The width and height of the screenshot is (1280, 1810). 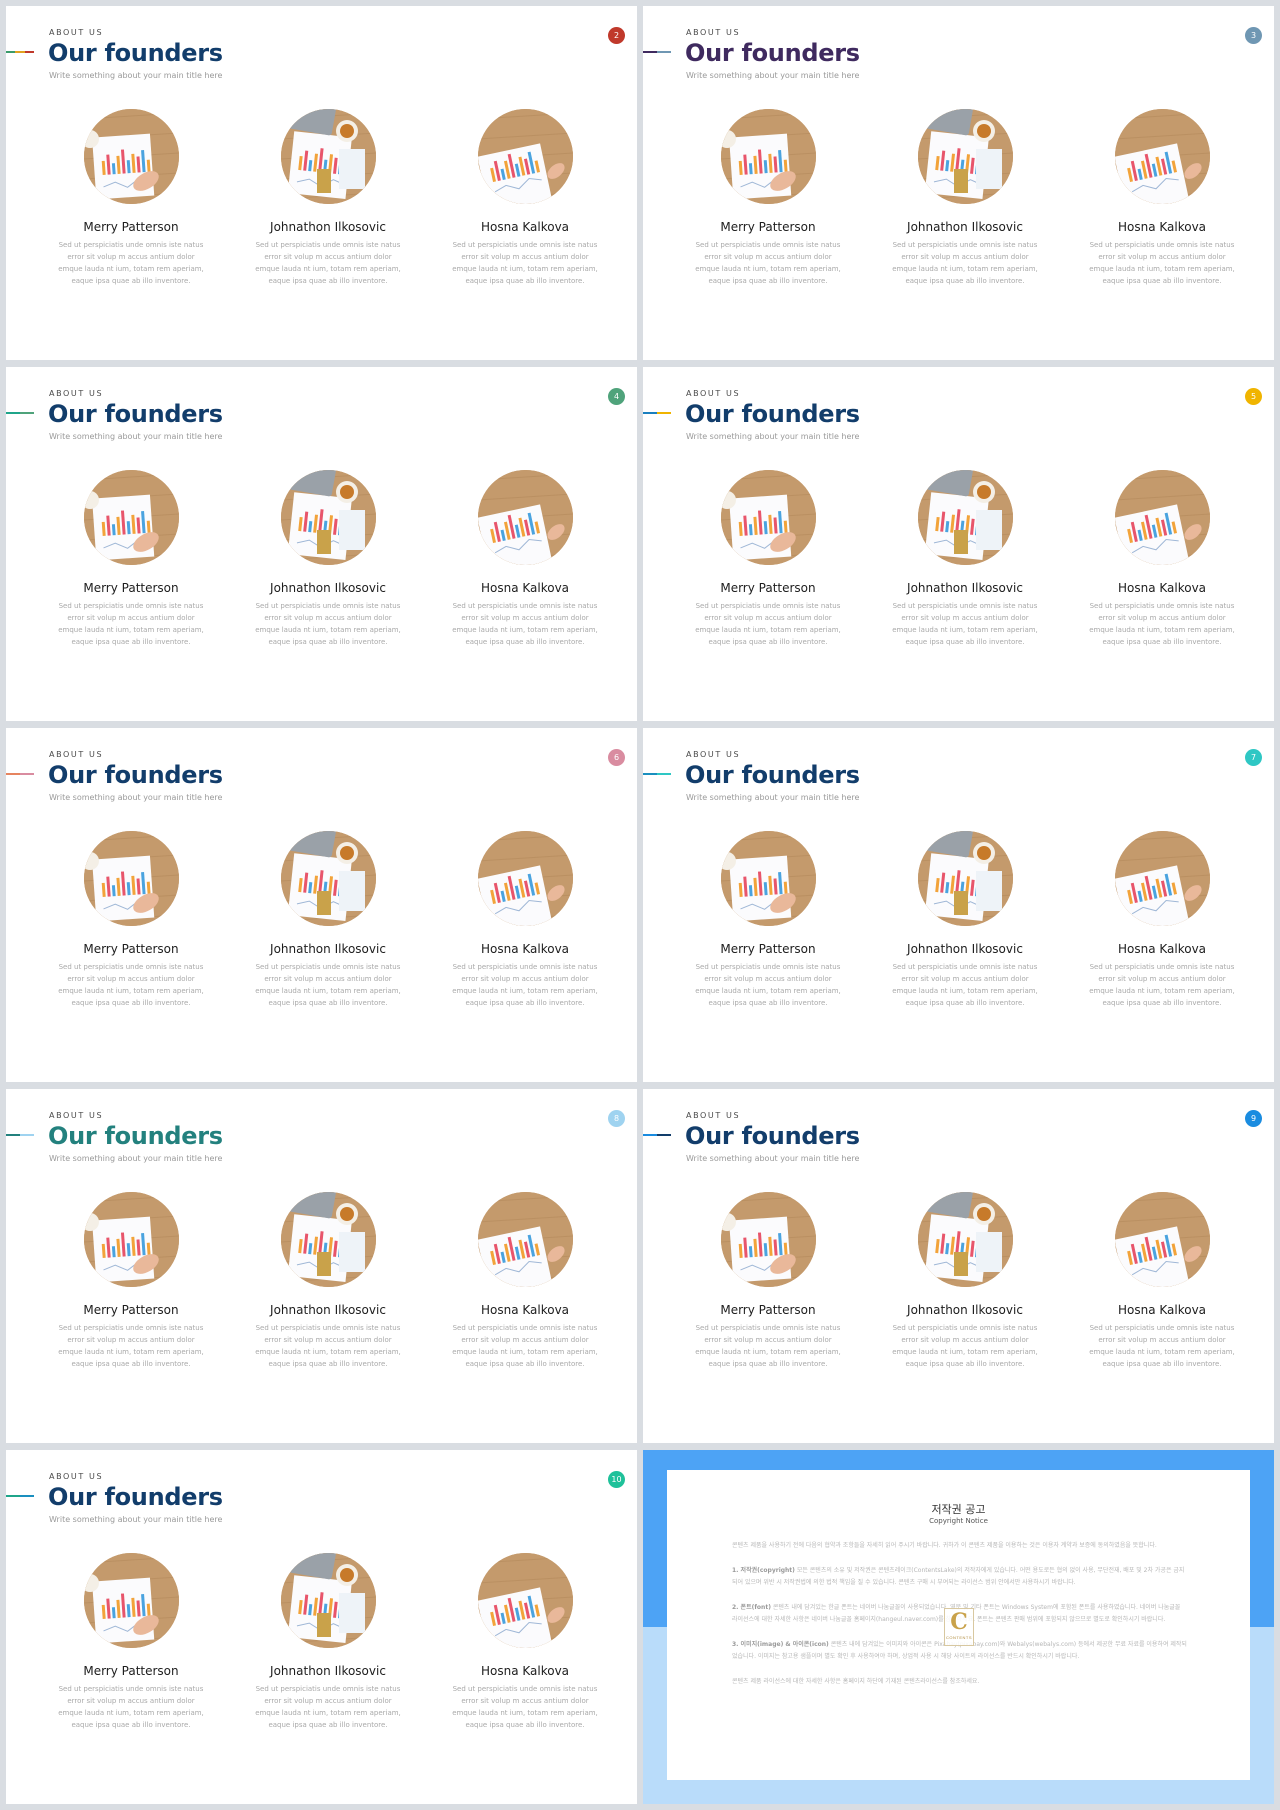 I want to click on page-number-badge: 2, so click(x=616, y=35).